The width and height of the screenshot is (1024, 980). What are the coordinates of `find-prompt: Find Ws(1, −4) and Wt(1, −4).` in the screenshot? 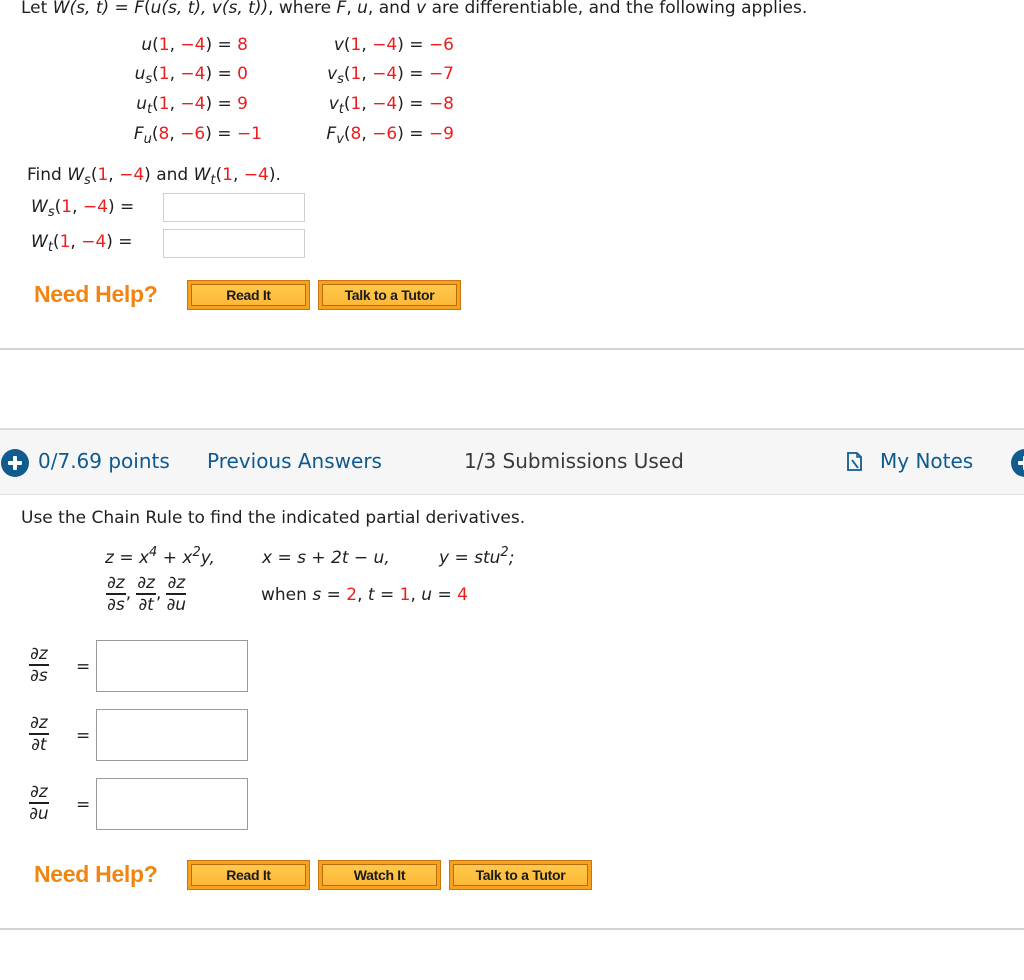 It's located at (154, 176).